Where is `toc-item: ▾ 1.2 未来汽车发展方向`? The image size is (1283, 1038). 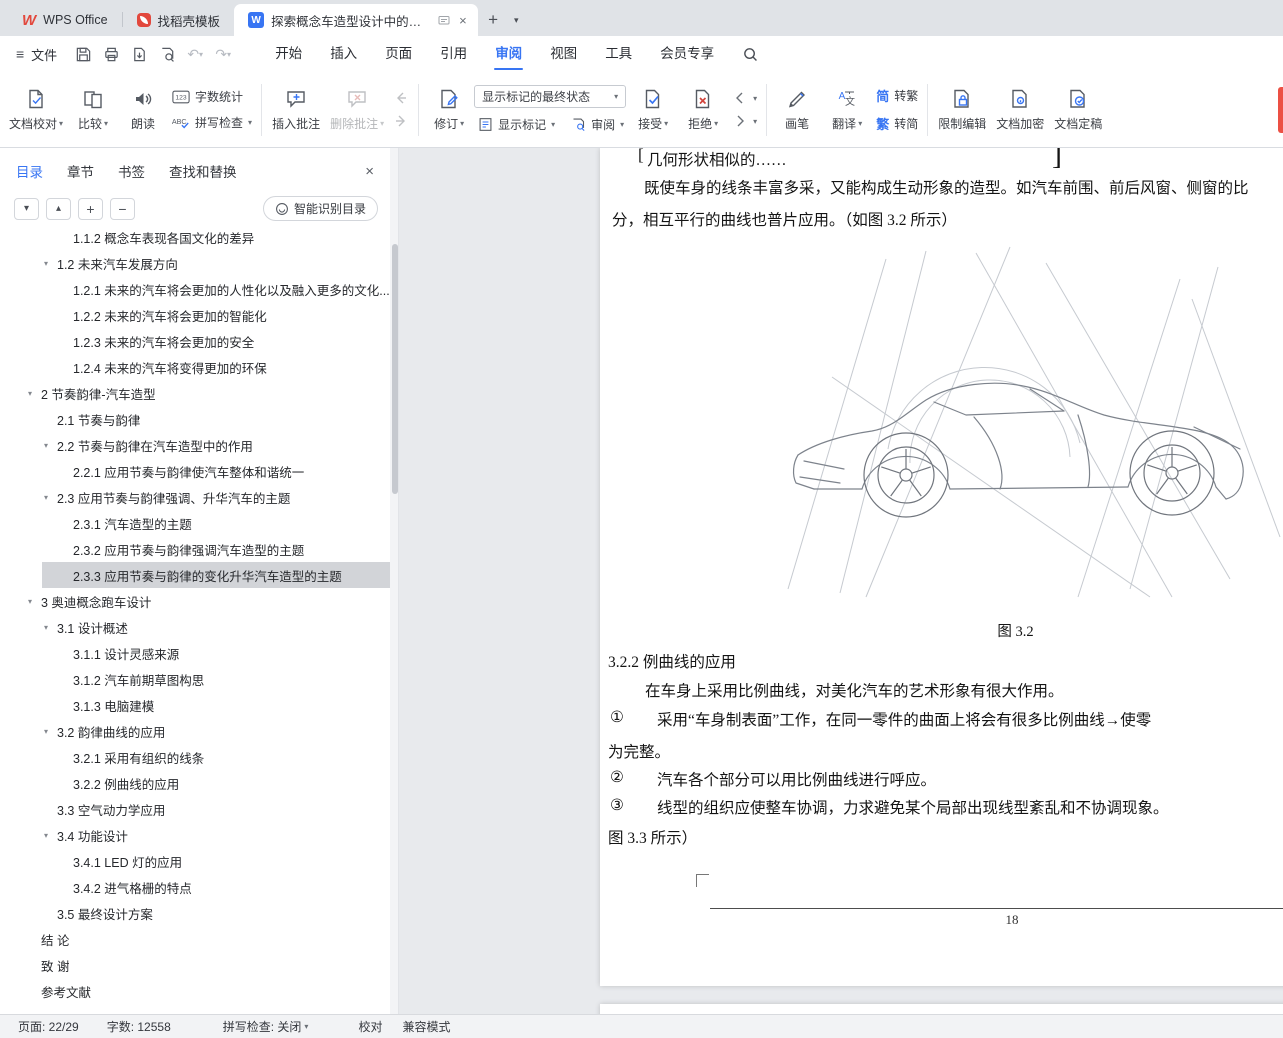 toc-item: ▾ 1.2 未来汽车发展方向 is located at coordinates (195, 263).